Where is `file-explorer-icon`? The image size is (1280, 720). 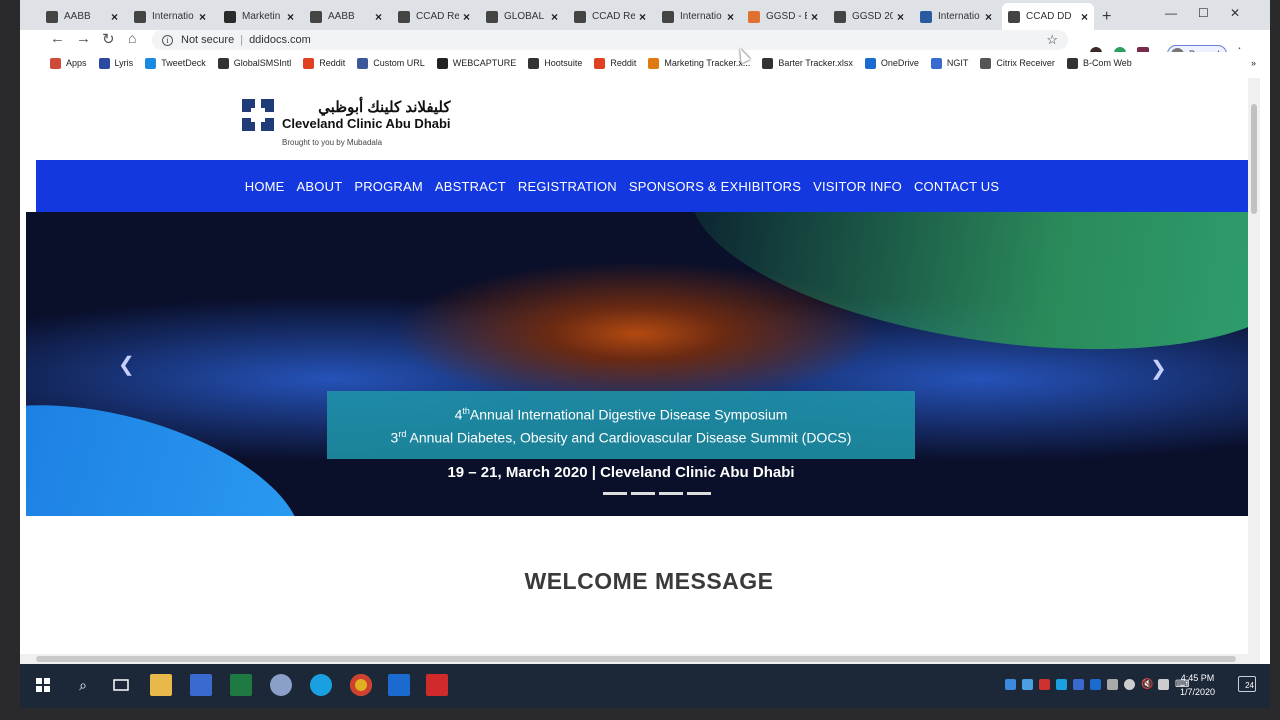
file-explorer-icon is located at coordinates (161, 685).